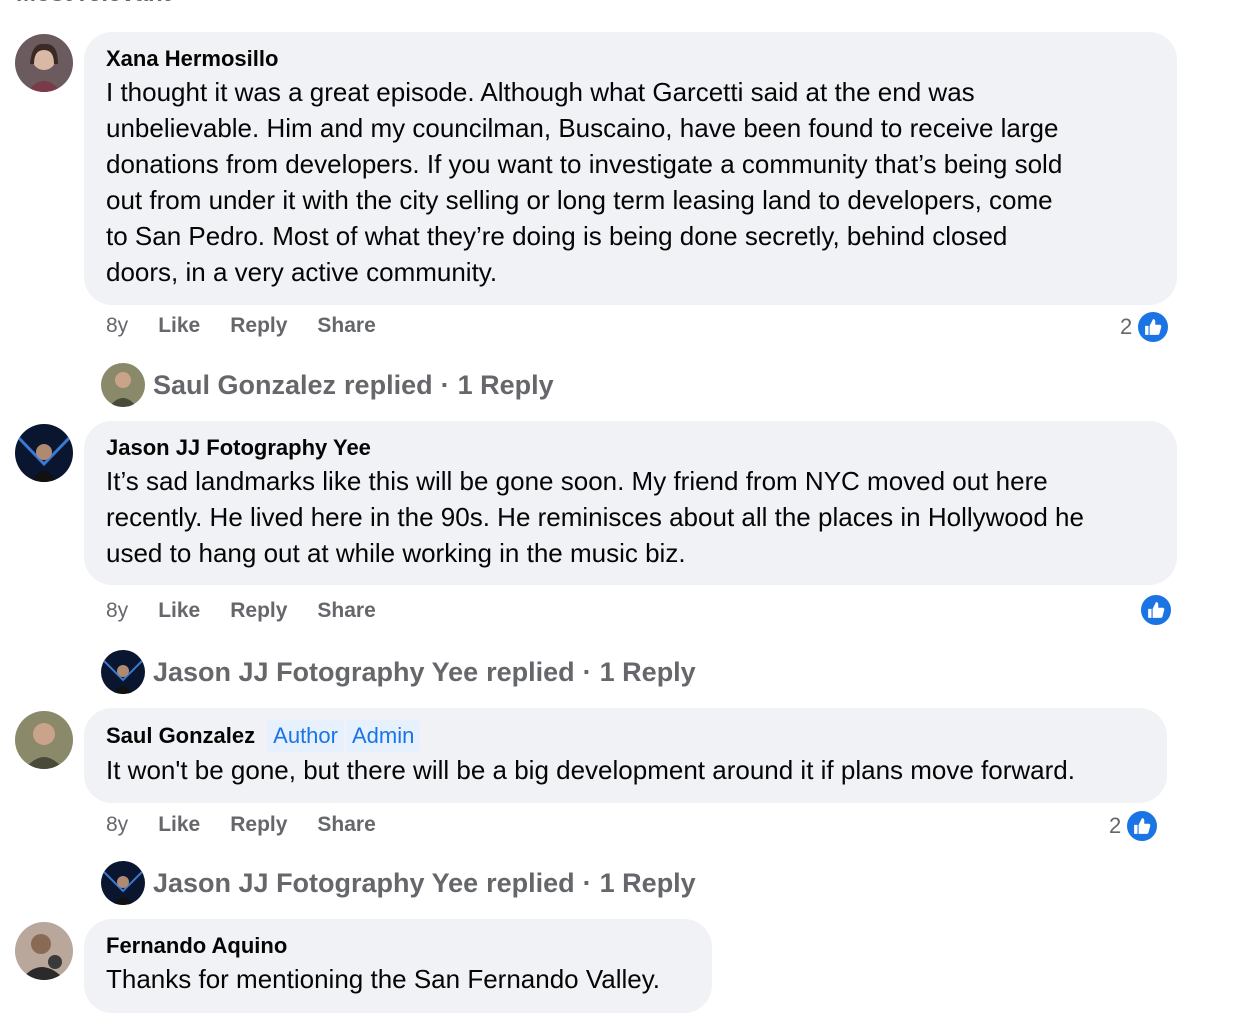 This screenshot has height=1020, width=1240. I want to click on author-name: Fernando Aquino, so click(196, 946).